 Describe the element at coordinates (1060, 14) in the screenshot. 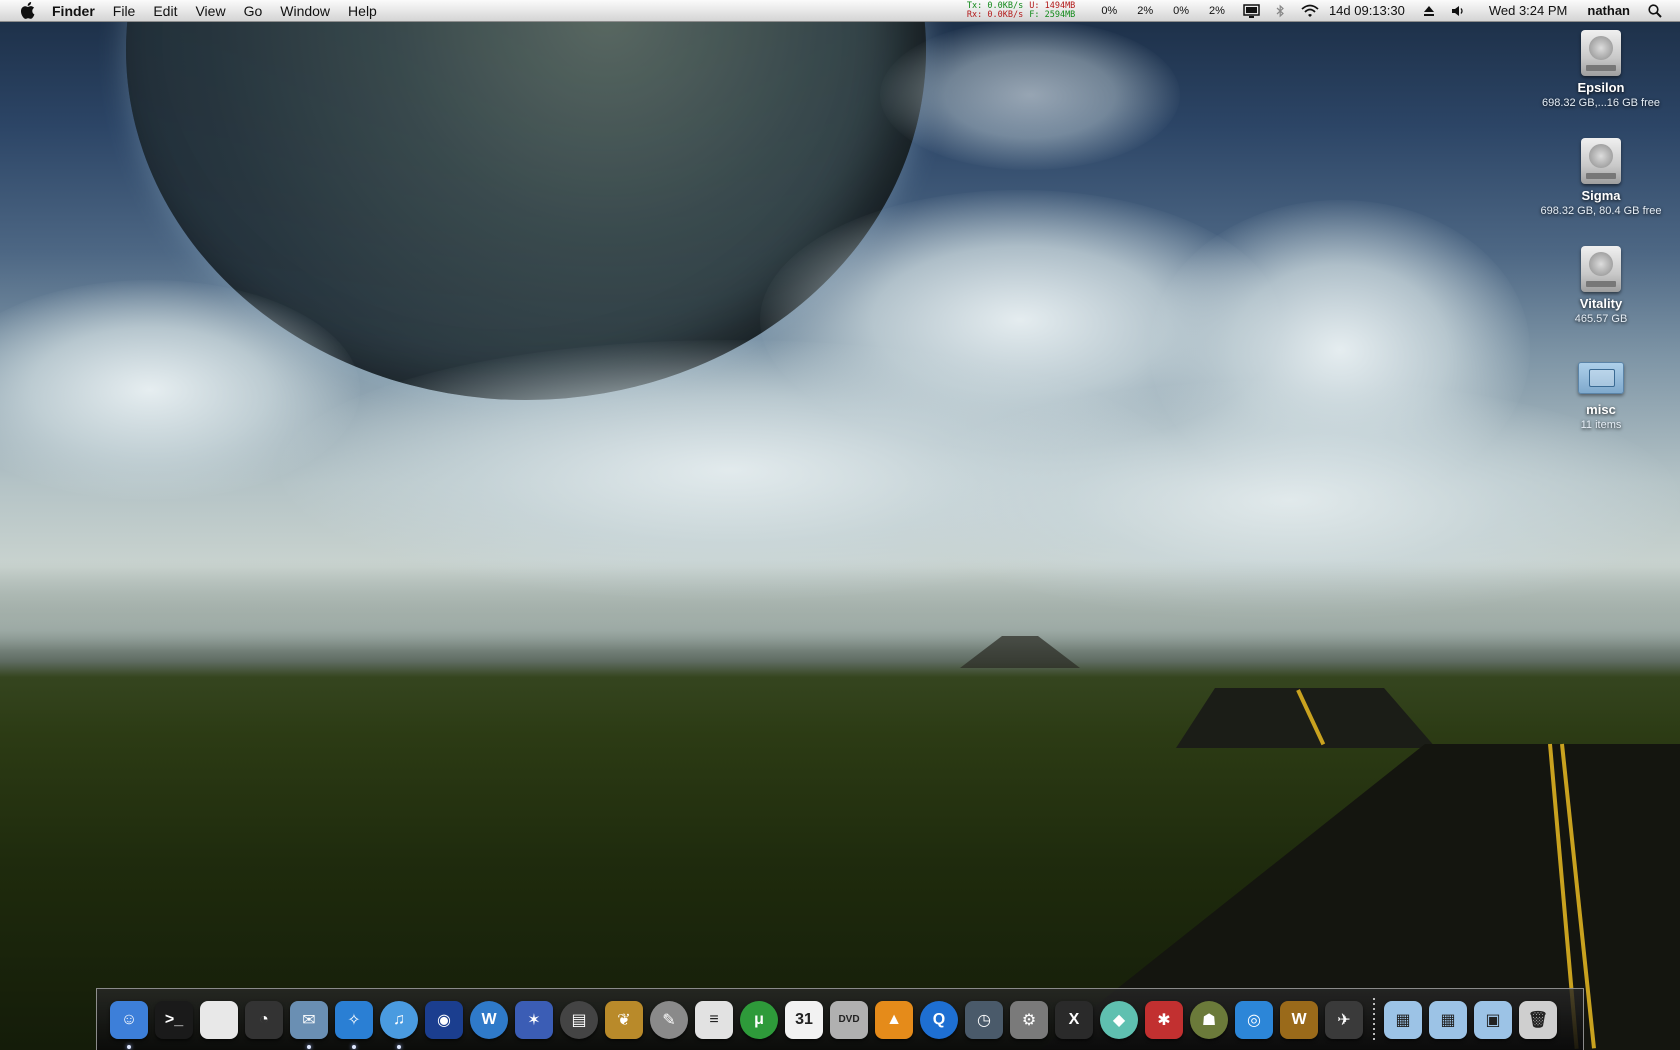

I see `free-value: 2594MB` at that location.